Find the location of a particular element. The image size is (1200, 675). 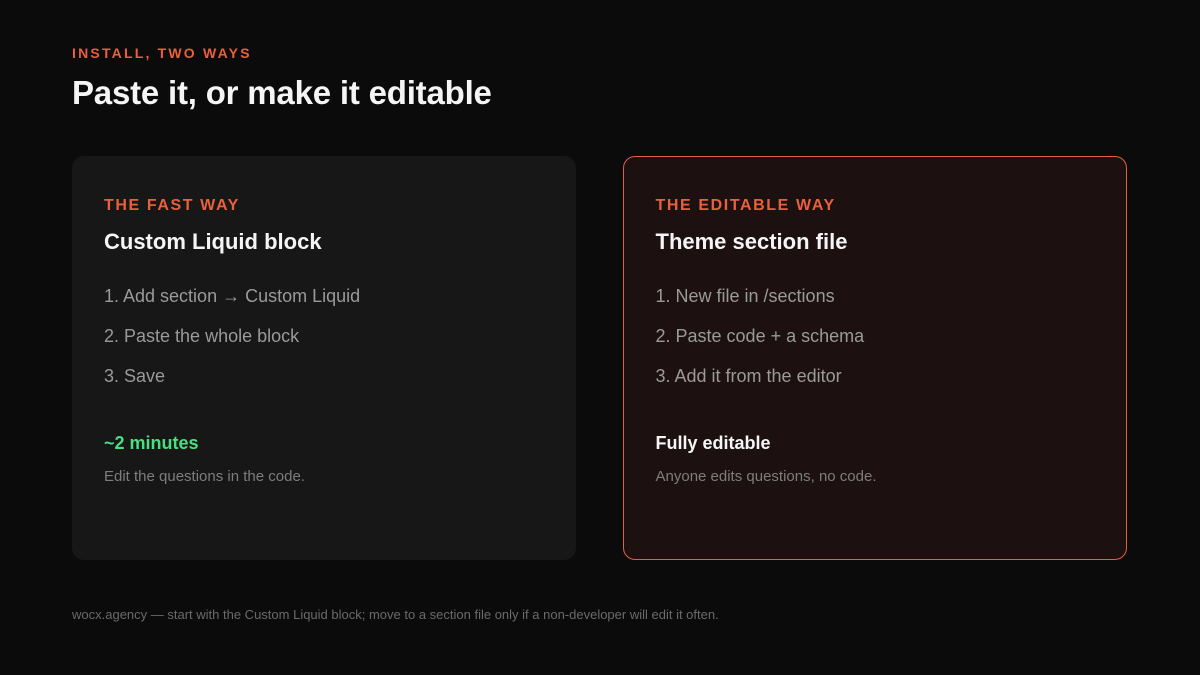

card-eyebrow: THE FAST WAY is located at coordinates (172, 205).